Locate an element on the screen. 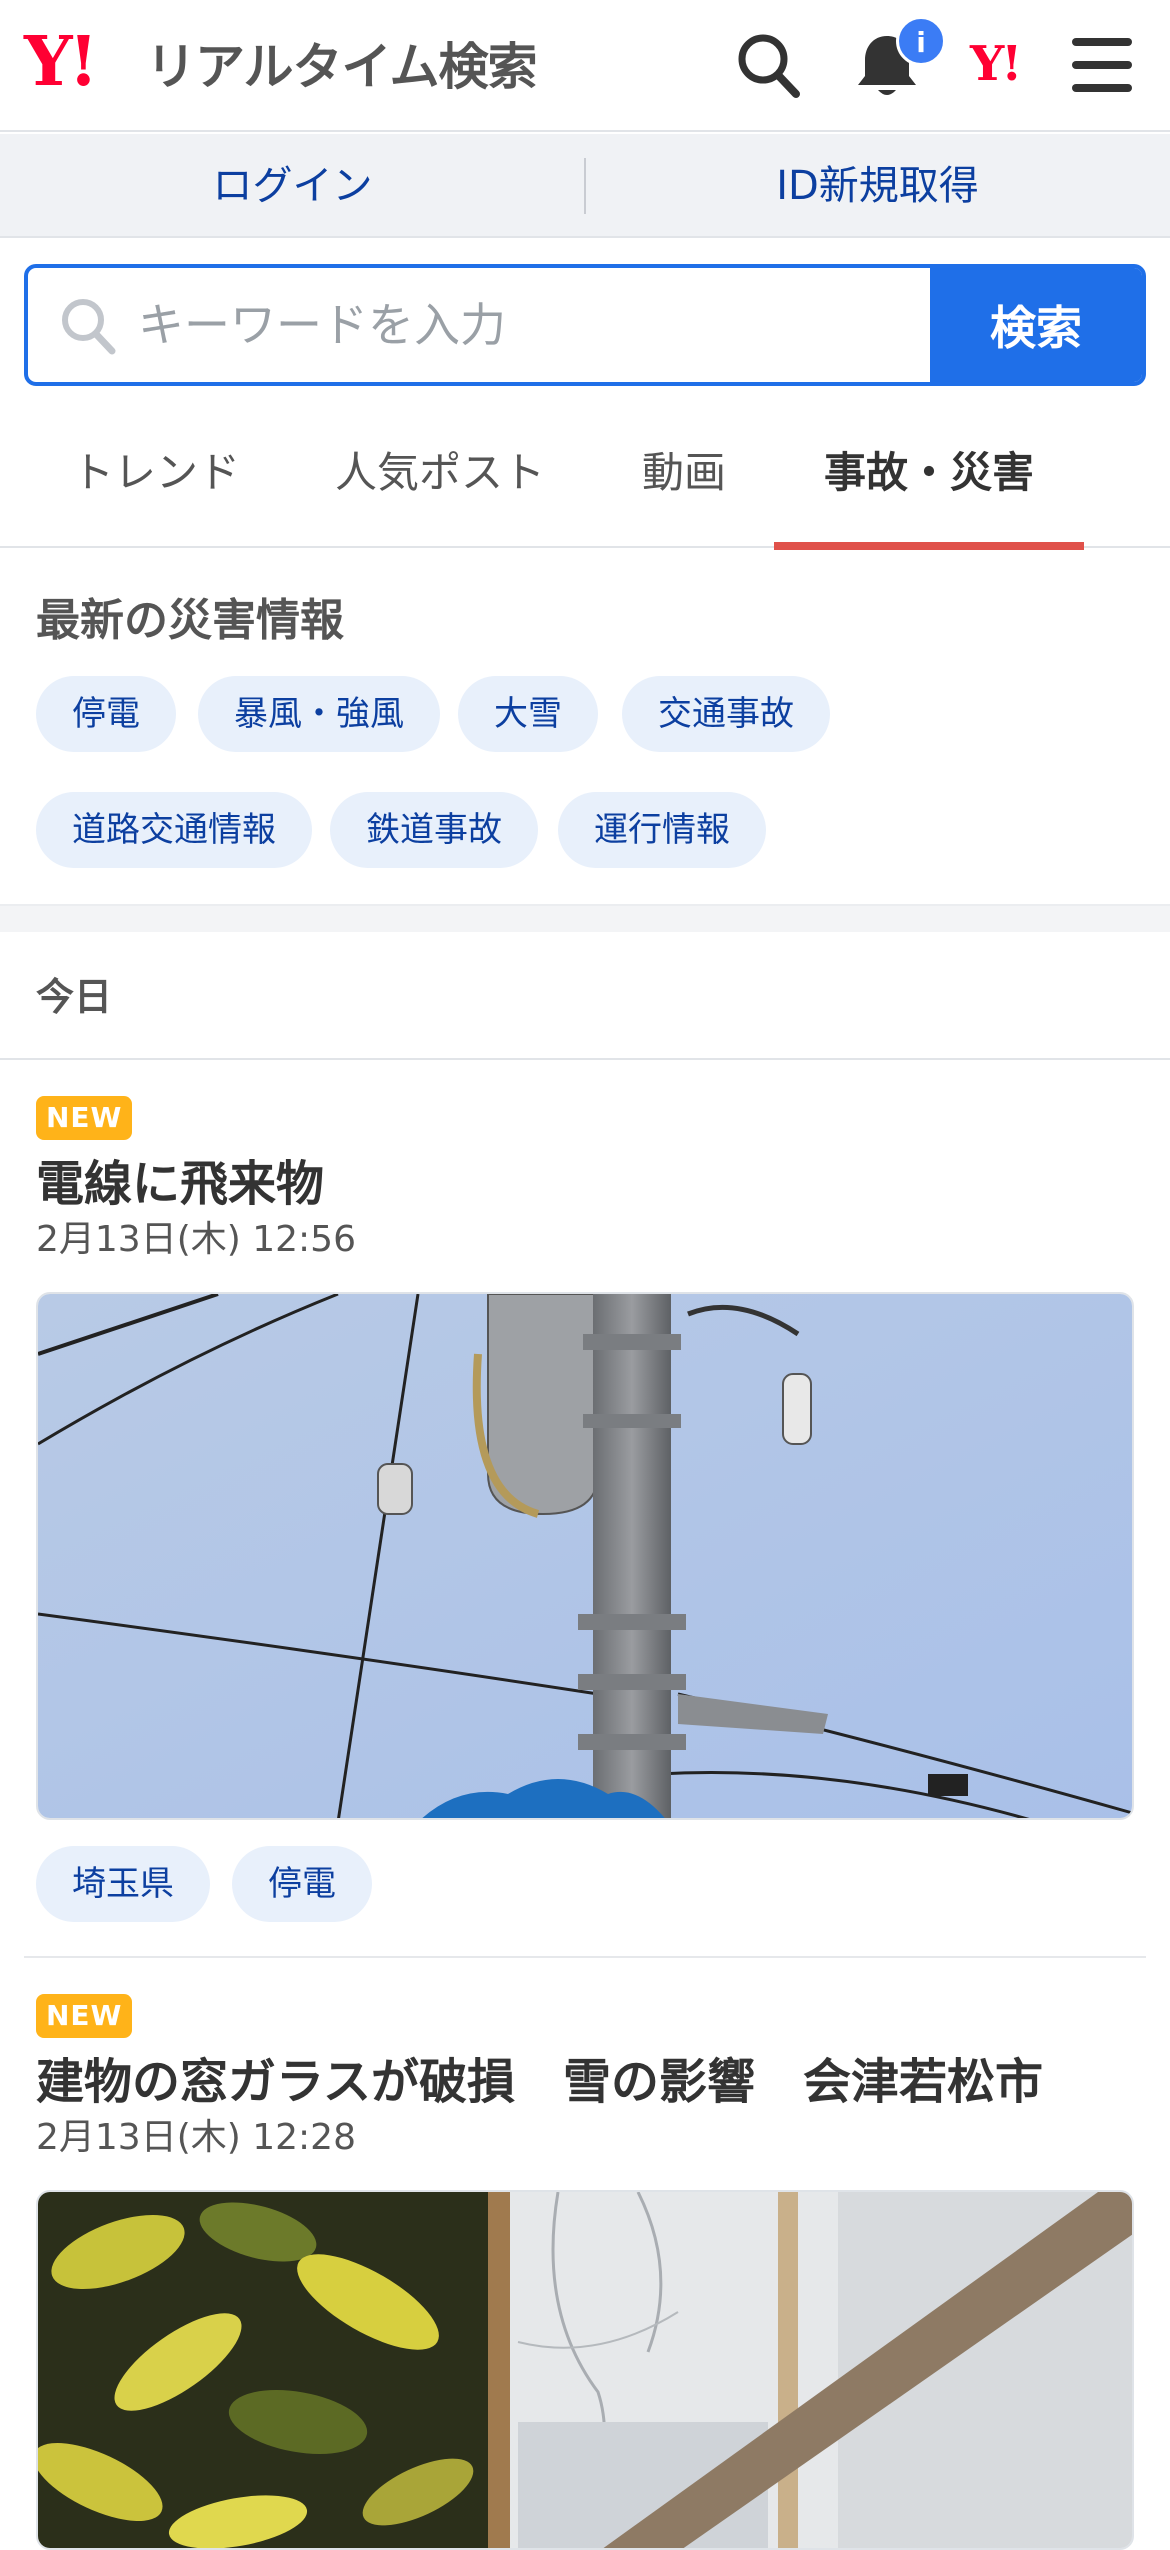 This screenshot has height=2550, width=1170. tag-saitama: 埼玉県 is located at coordinates (123, 1884).